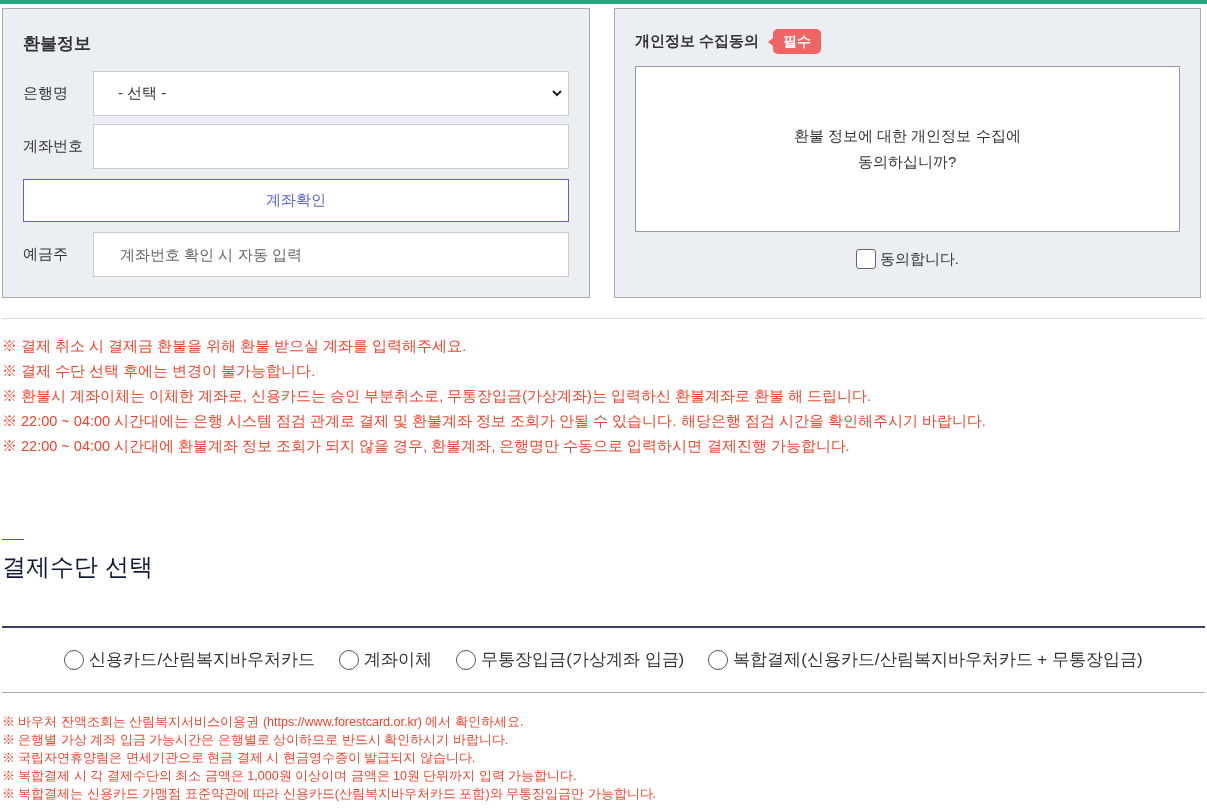 The image size is (1207, 808). What do you see at coordinates (256, 740) in the screenshot?
I see `payment-note: ※ 은행별 가상 계좌 입금 가능시간은 은행별로 상이하므로 반드시 확인하시기 바랍니다.` at bounding box center [256, 740].